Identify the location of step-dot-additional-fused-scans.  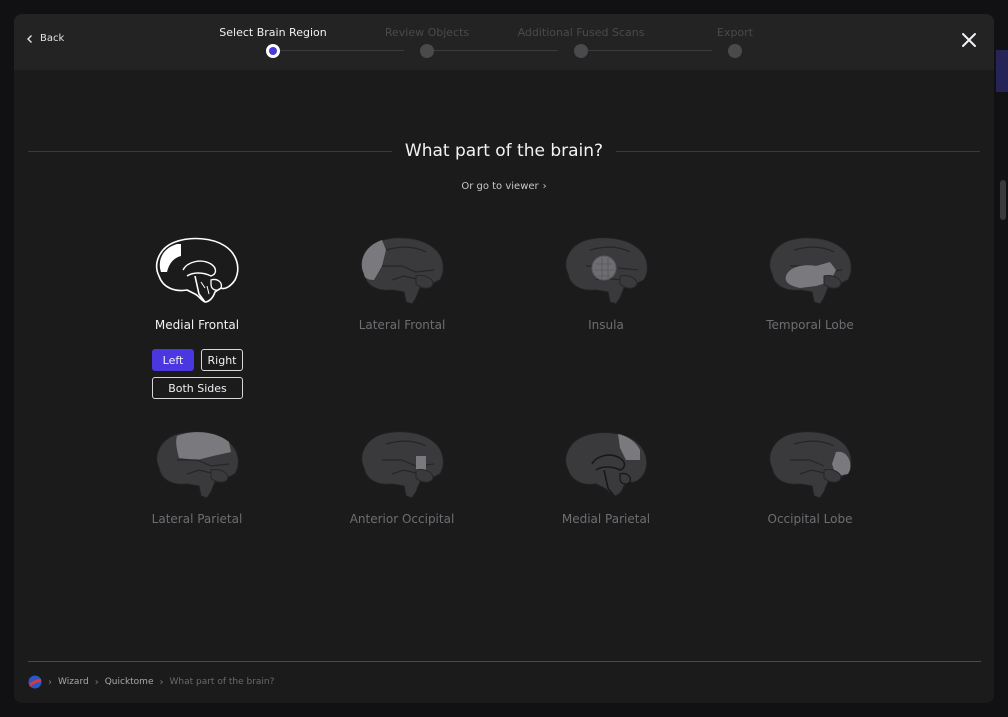
(581, 51).